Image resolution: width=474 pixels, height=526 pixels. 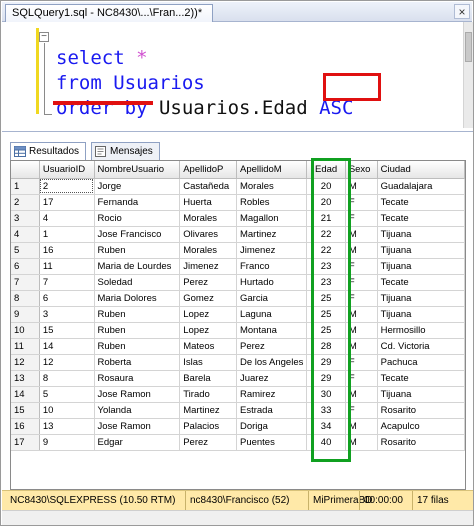 What do you see at coordinates (25, 298) in the screenshot?
I see `row-number: 8` at bounding box center [25, 298].